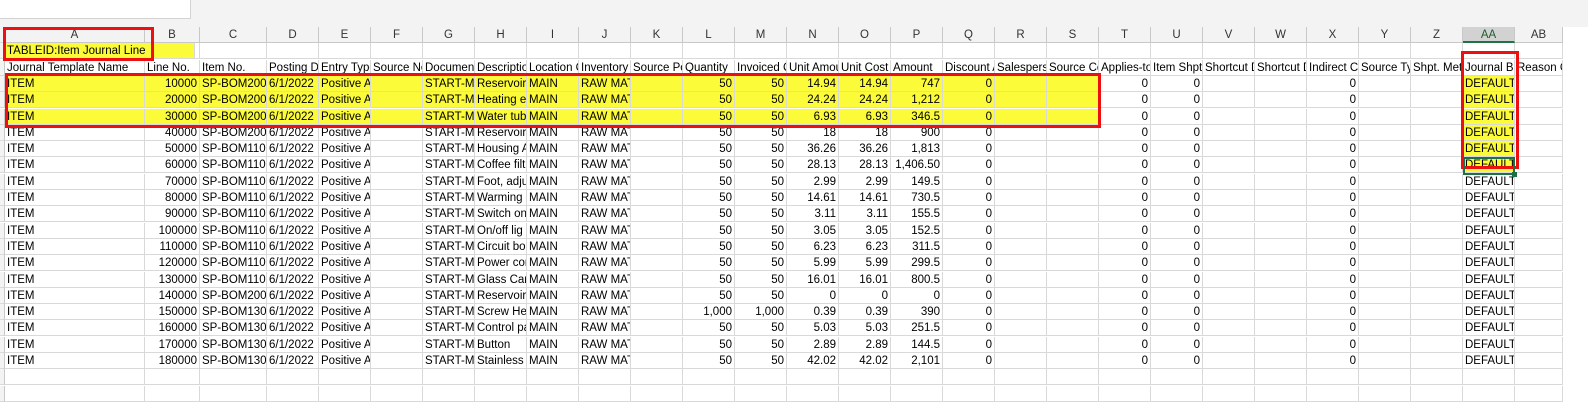  What do you see at coordinates (172, 132) in the screenshot?
I see `data-cell: 40000` at bounding box center [172, 132].